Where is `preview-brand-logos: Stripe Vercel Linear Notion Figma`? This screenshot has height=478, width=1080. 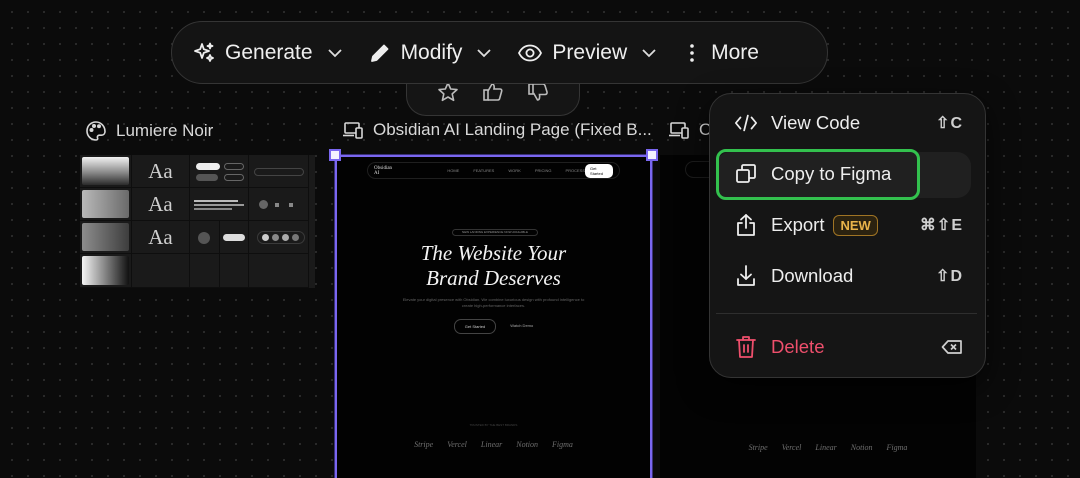
preview-brand-logos: Stripe Vercel Linear Notion Figma is located at coordinates (493, 444).